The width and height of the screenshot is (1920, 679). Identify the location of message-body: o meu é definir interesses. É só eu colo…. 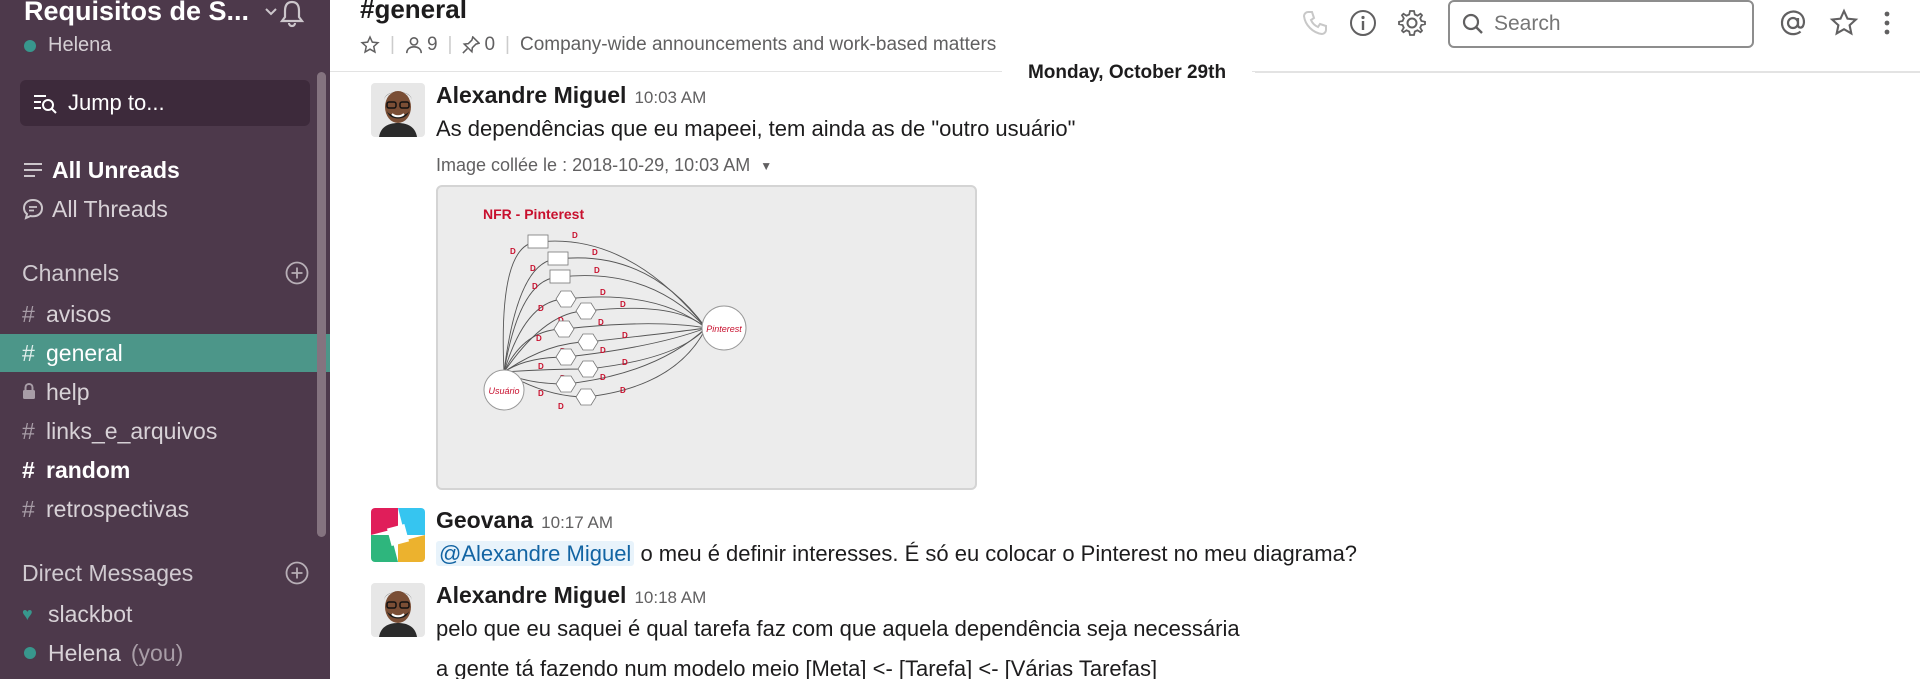
(996, 553).